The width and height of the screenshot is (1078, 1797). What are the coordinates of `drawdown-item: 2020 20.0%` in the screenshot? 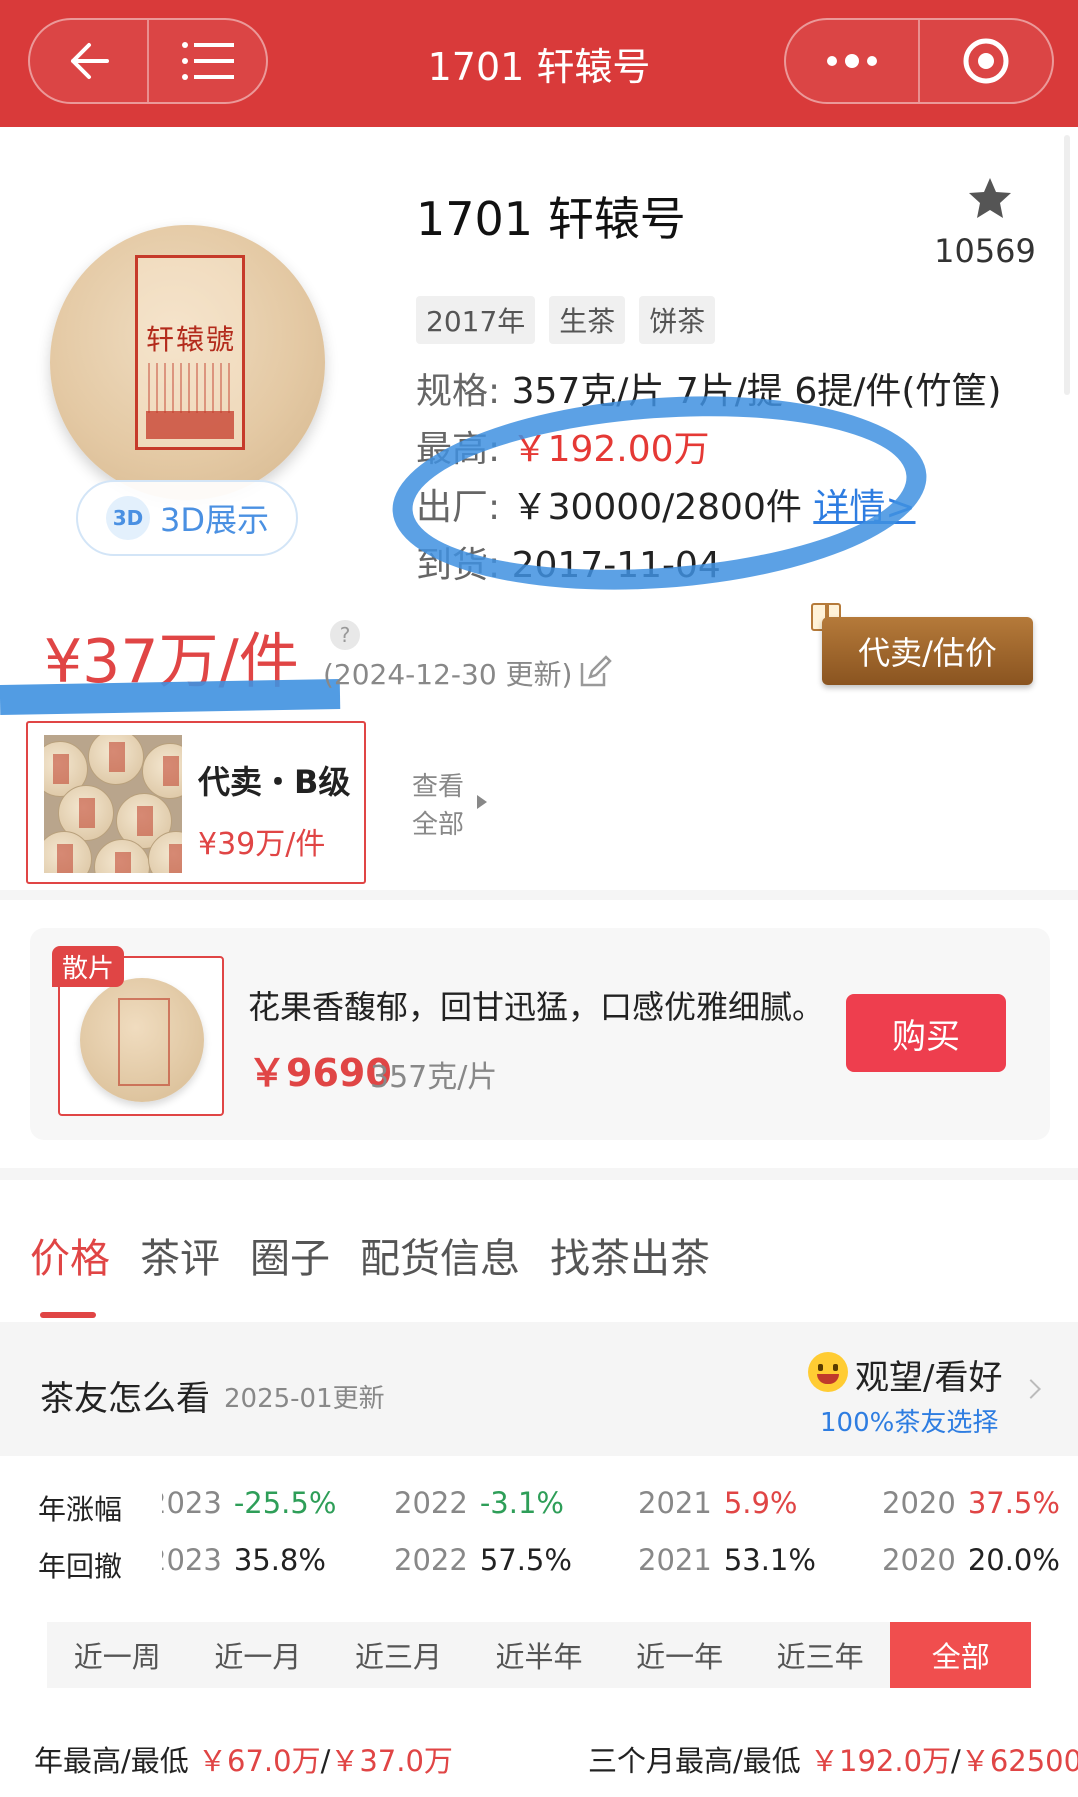 It's located at (971, 1560).